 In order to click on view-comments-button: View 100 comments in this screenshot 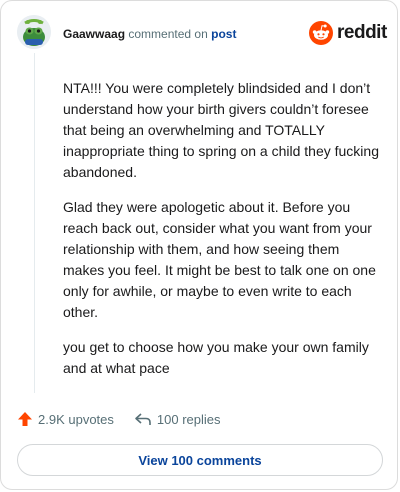, I will do `click(200, 460)`.